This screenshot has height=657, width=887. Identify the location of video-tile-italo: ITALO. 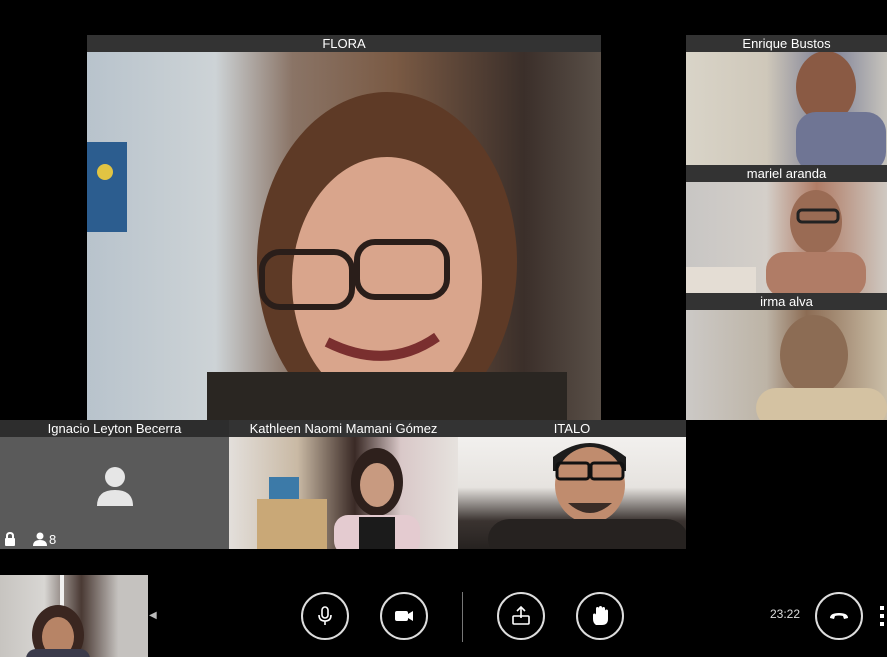
(572, 484).